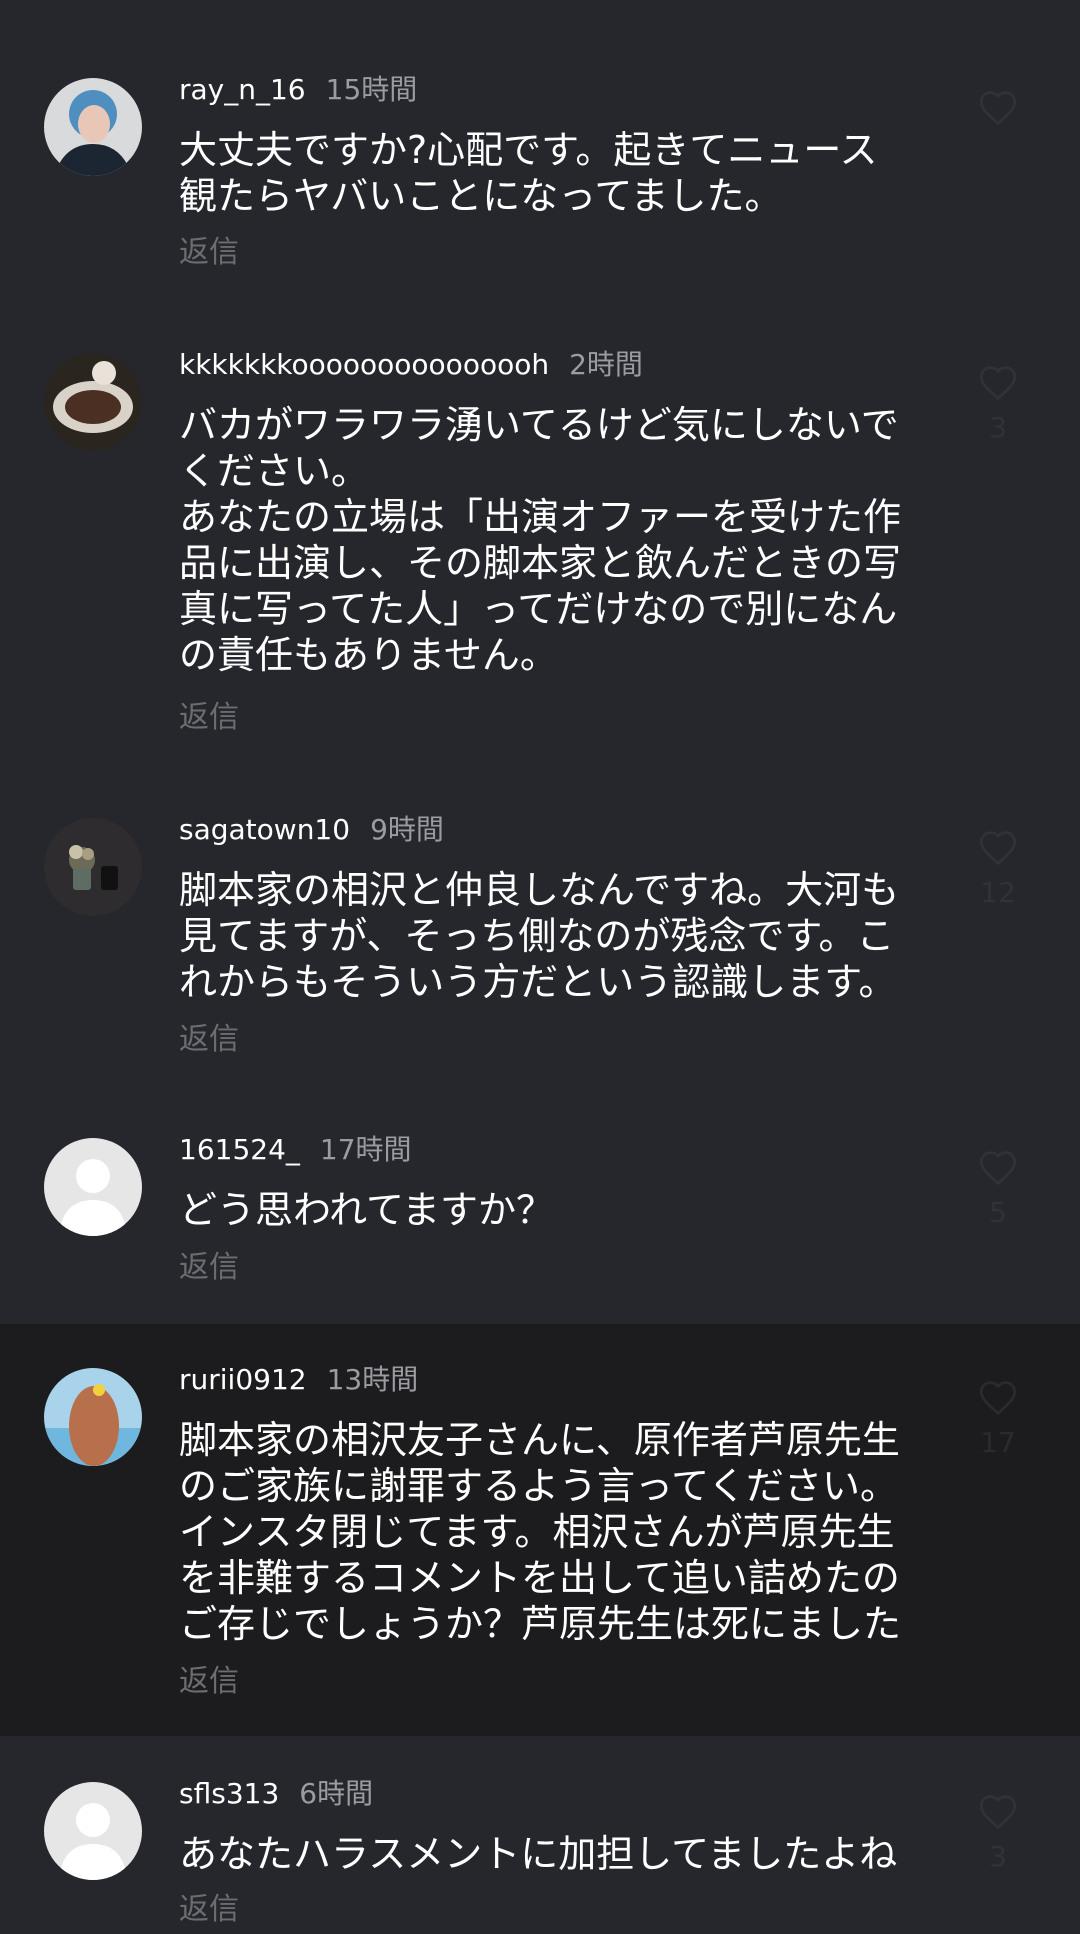  Describe the element at coordinates (998, 1189) in the screenshot. I see `like-button: 5` at that location.